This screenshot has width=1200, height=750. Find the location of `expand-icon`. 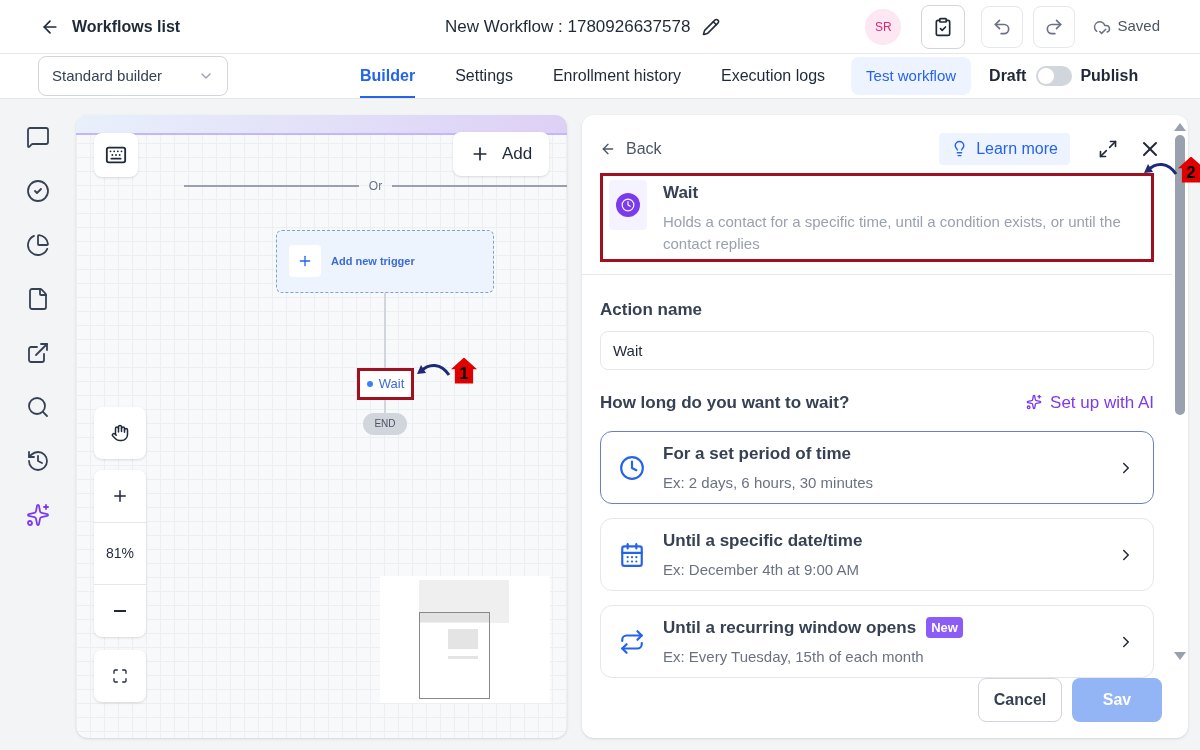

expand-icon is located at coordinates (1108, 148).